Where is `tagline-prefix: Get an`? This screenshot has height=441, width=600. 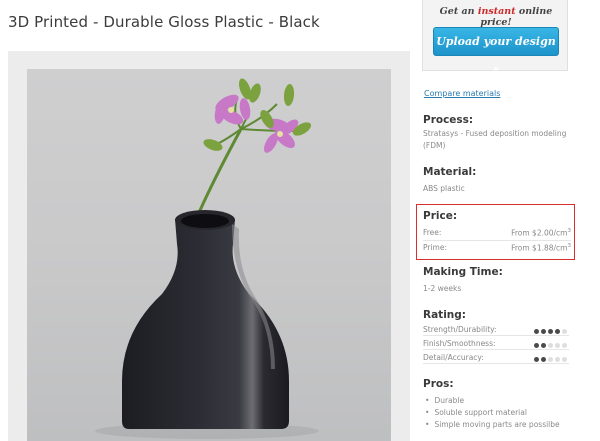
tagline-prefix: Get an is located at coordinates (457, 11).